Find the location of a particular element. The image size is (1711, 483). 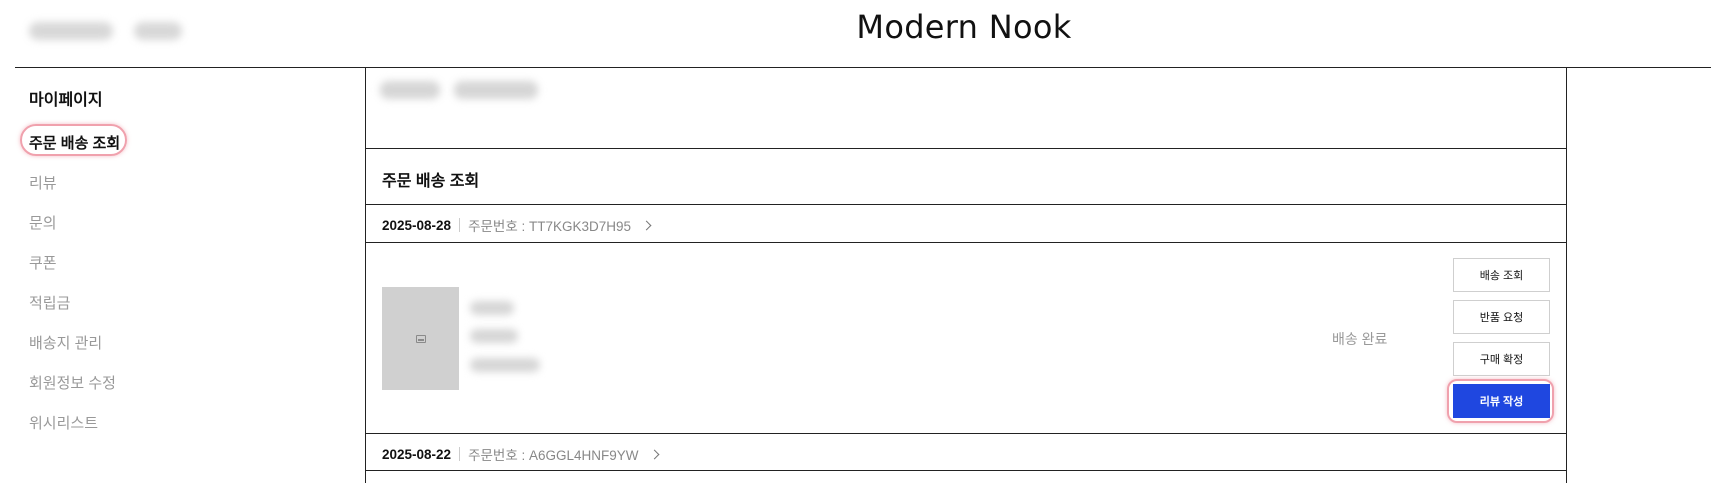

blurred-product-option is located at coordinates (494, 336).